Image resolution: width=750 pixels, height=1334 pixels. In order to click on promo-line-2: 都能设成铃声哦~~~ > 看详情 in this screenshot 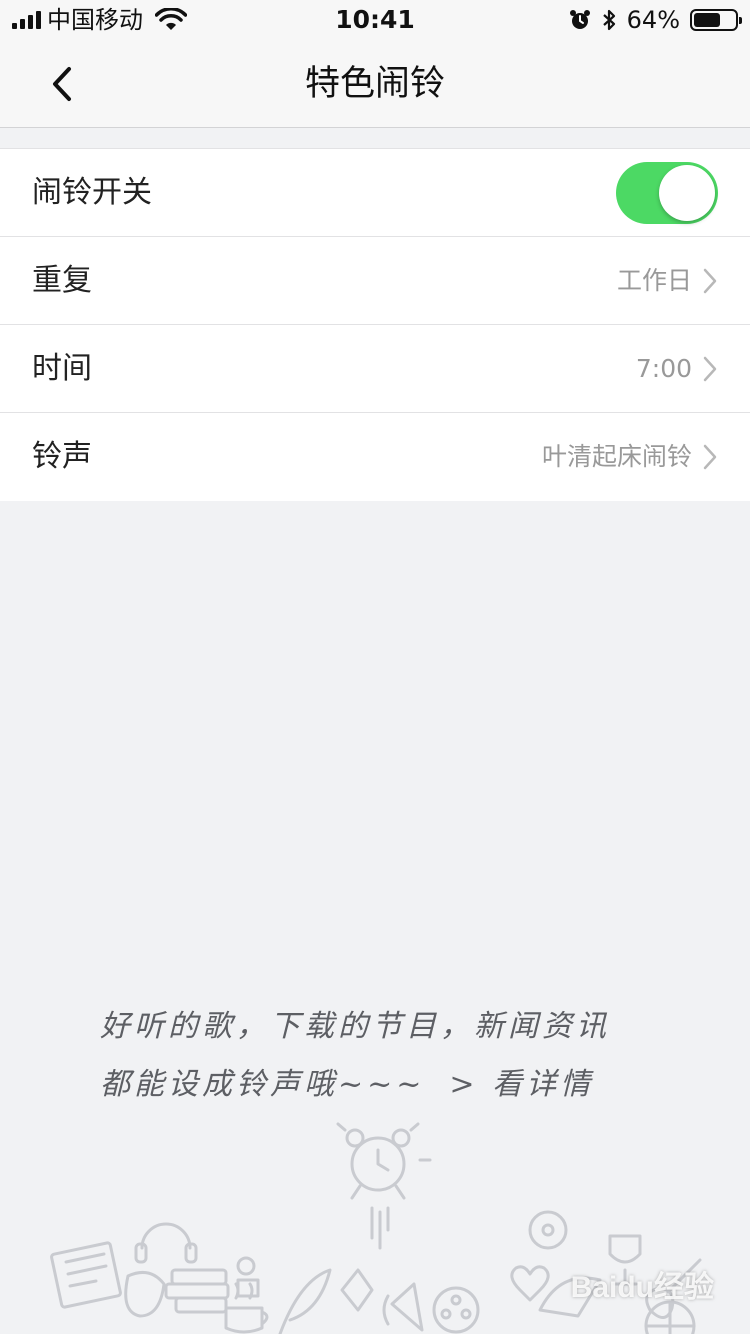, I will do `click(390, 1087)`.